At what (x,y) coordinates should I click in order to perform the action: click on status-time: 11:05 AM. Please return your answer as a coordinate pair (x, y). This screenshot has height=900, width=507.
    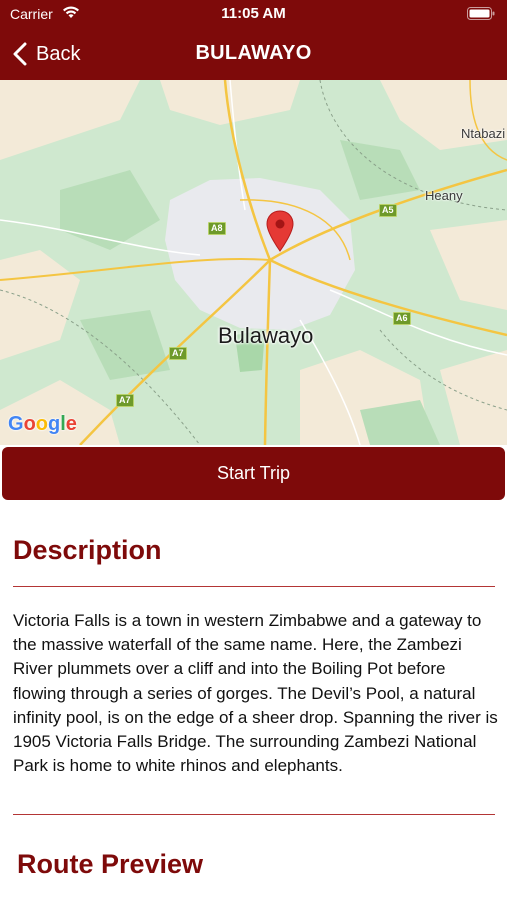
    Looking at the image, I should click on (253, 13).